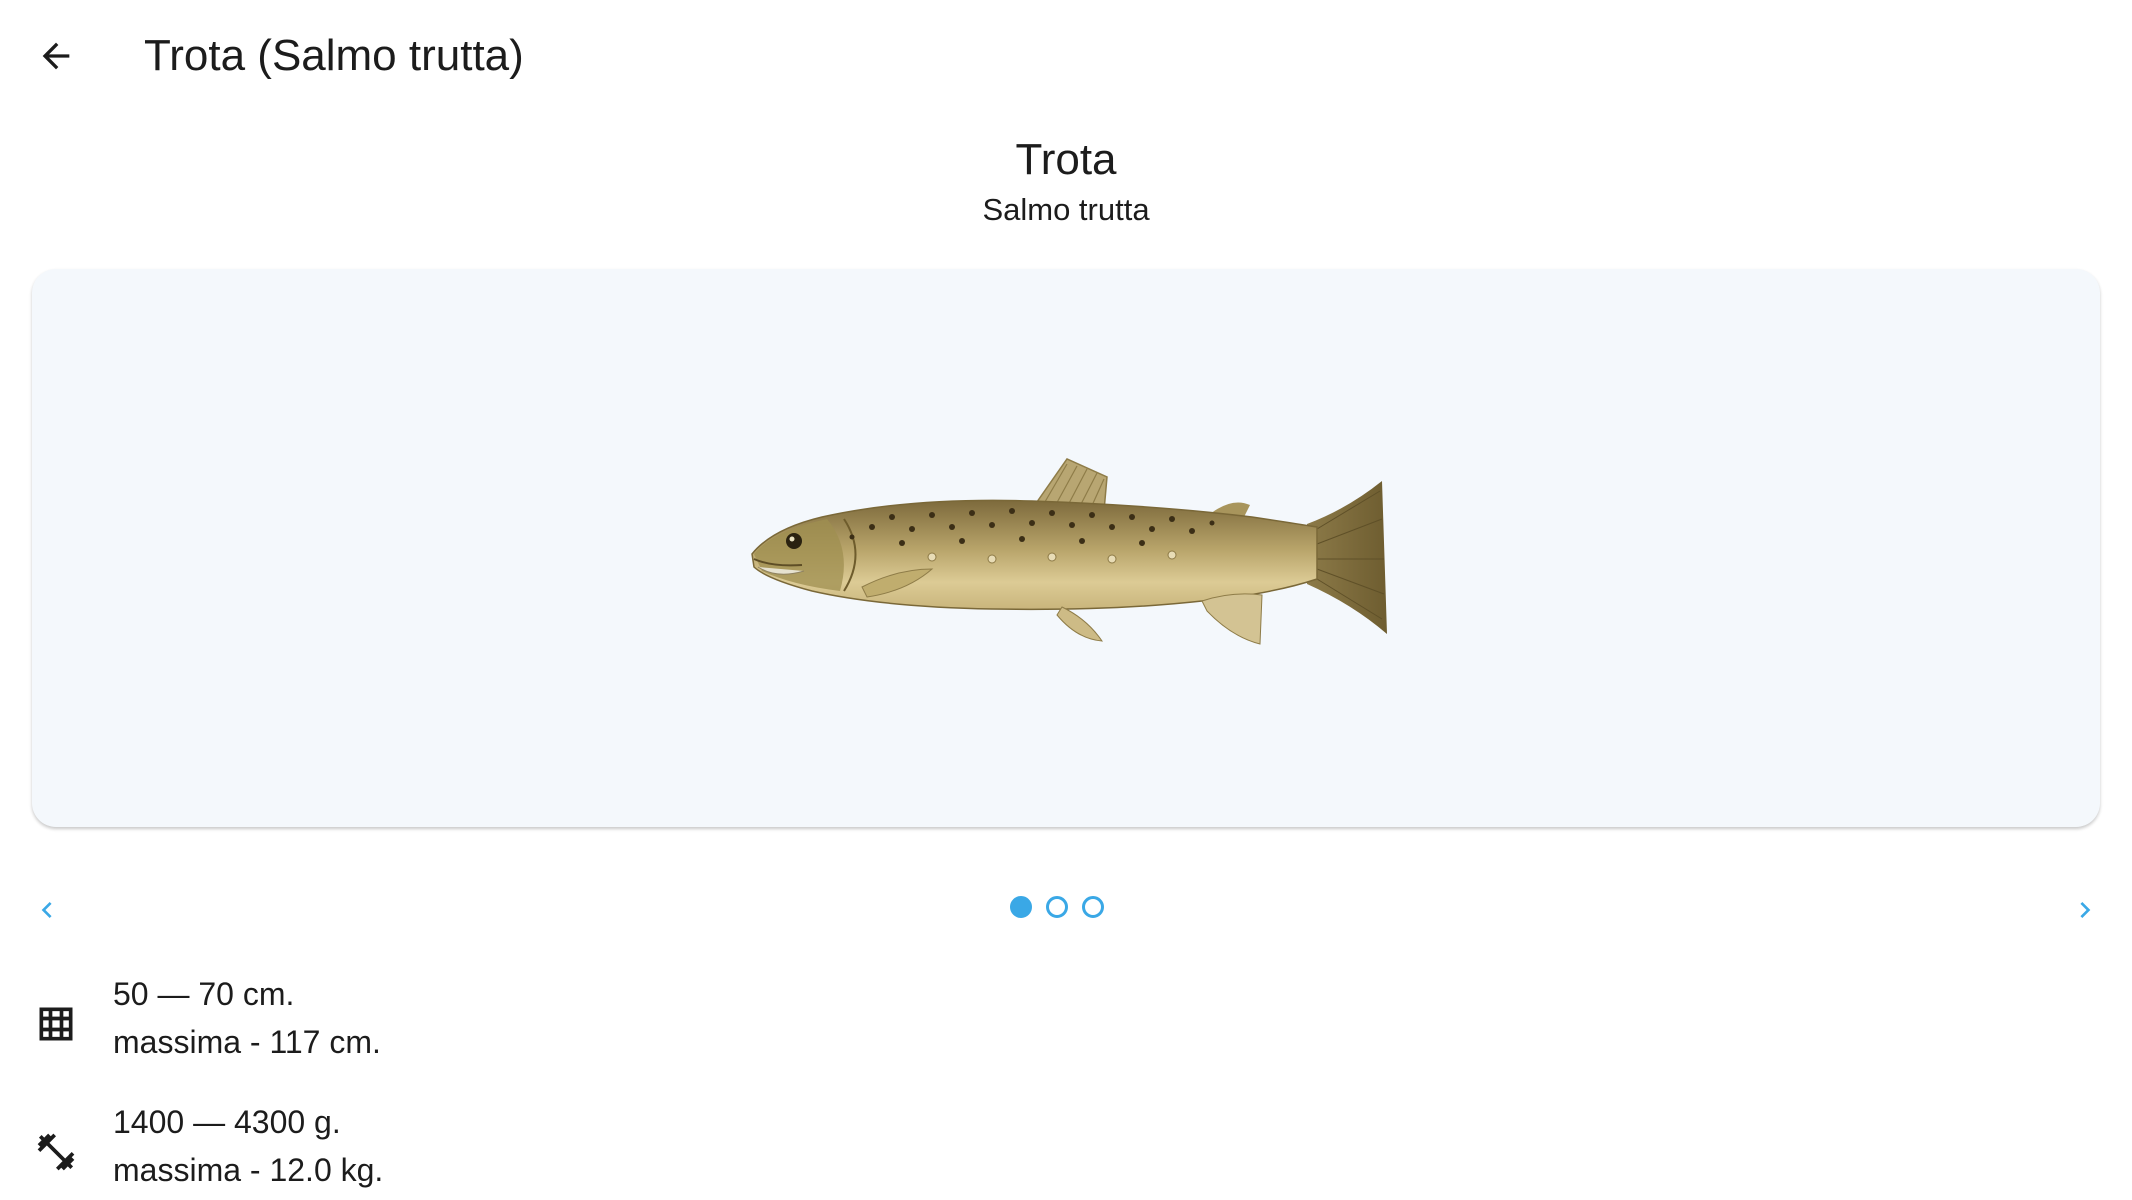 The width and height of the screenshot is (2132, 1200). What do you see at coordinates (56, 1024) in the screenshot?
I see `grid-icon` at bounding box center [56, 1024].